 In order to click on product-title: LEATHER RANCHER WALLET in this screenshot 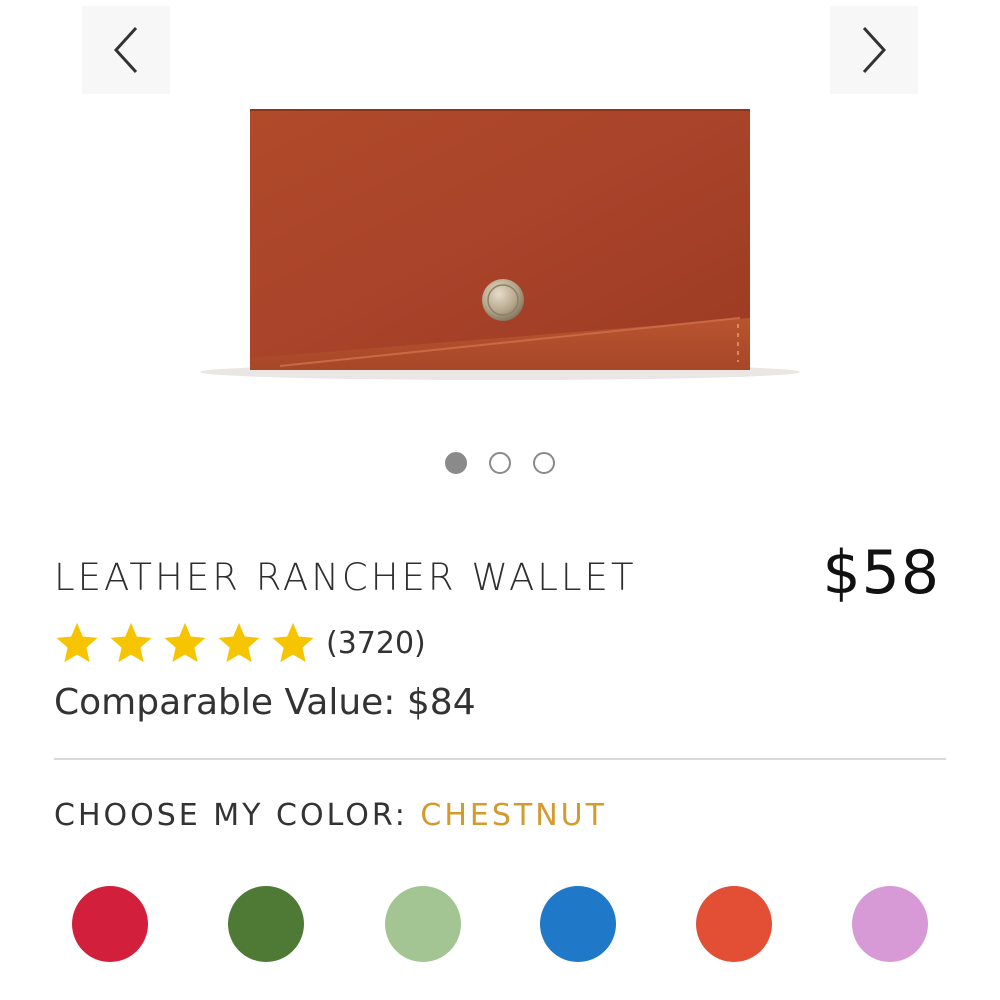, I will do `click(345, 577)`.